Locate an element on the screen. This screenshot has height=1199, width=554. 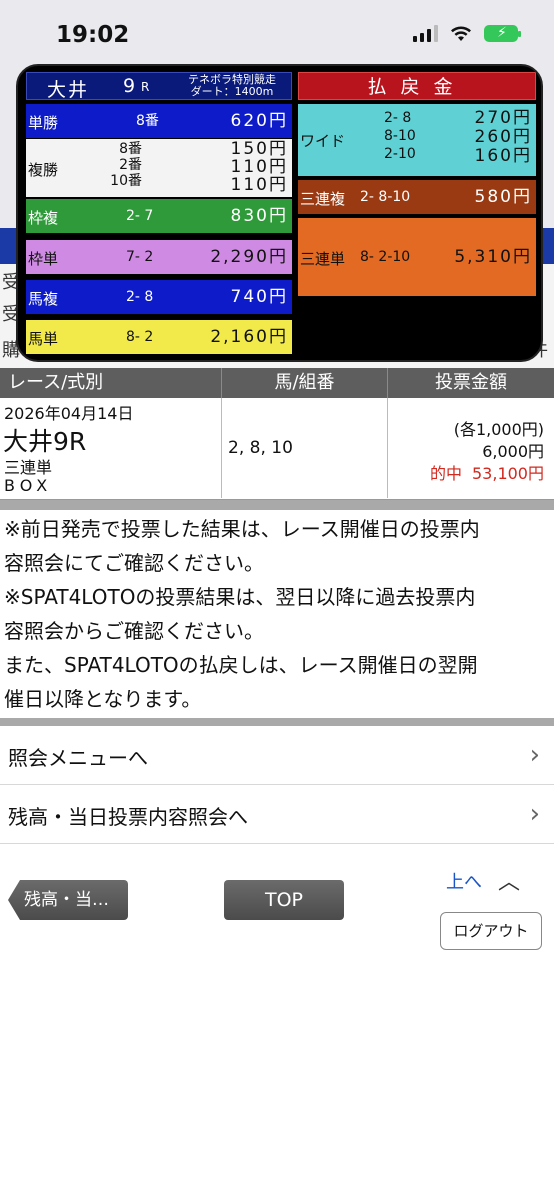
payout-amount: 160円 is located at coordinates (503, 156).